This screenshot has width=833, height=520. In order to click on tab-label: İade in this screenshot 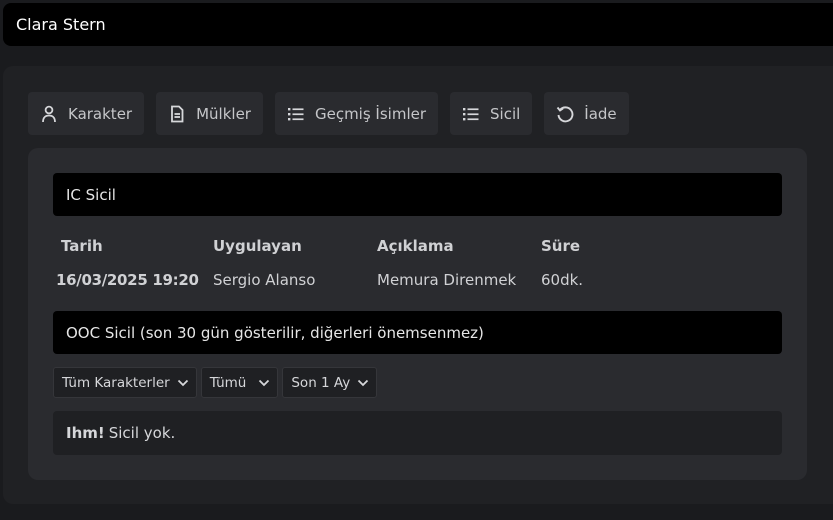, I will do `click(600, 113)`.